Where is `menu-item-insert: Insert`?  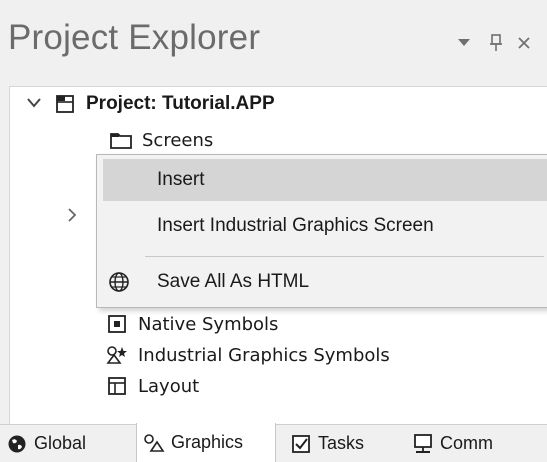 menu-item-insert: Insert is located at coordinates (325, 180).